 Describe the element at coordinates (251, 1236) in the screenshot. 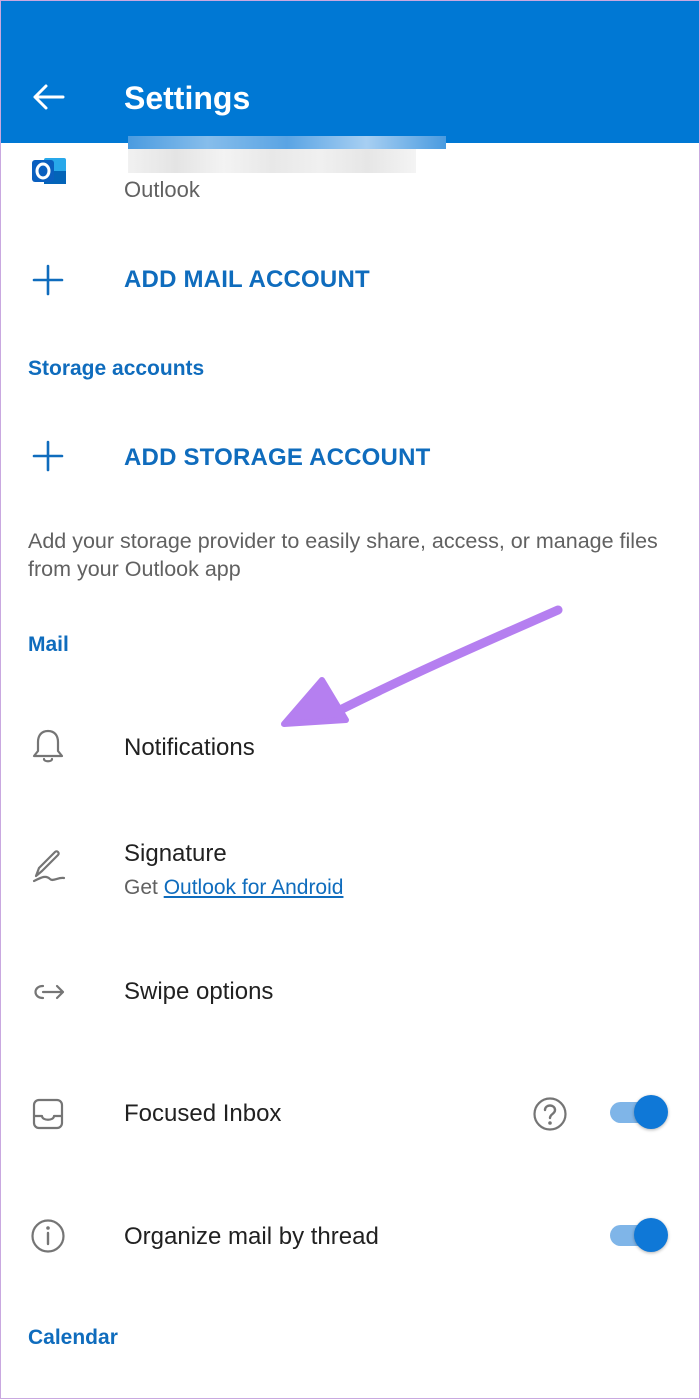

I see `organize-by-thread-label: Organize mail by thread` at that location.